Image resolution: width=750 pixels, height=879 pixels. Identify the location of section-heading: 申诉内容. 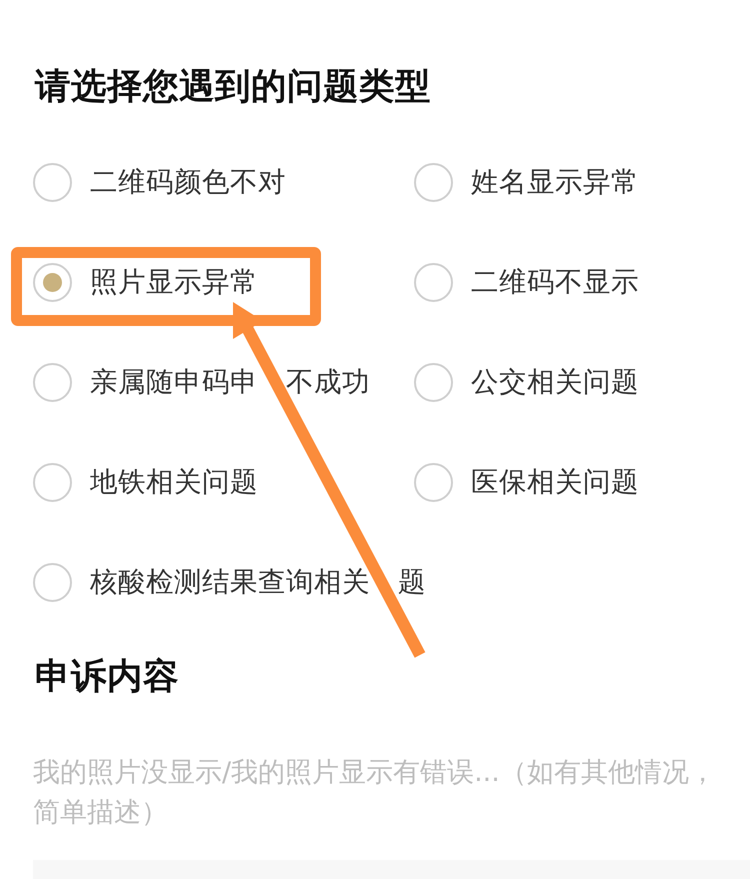
(106, 677).